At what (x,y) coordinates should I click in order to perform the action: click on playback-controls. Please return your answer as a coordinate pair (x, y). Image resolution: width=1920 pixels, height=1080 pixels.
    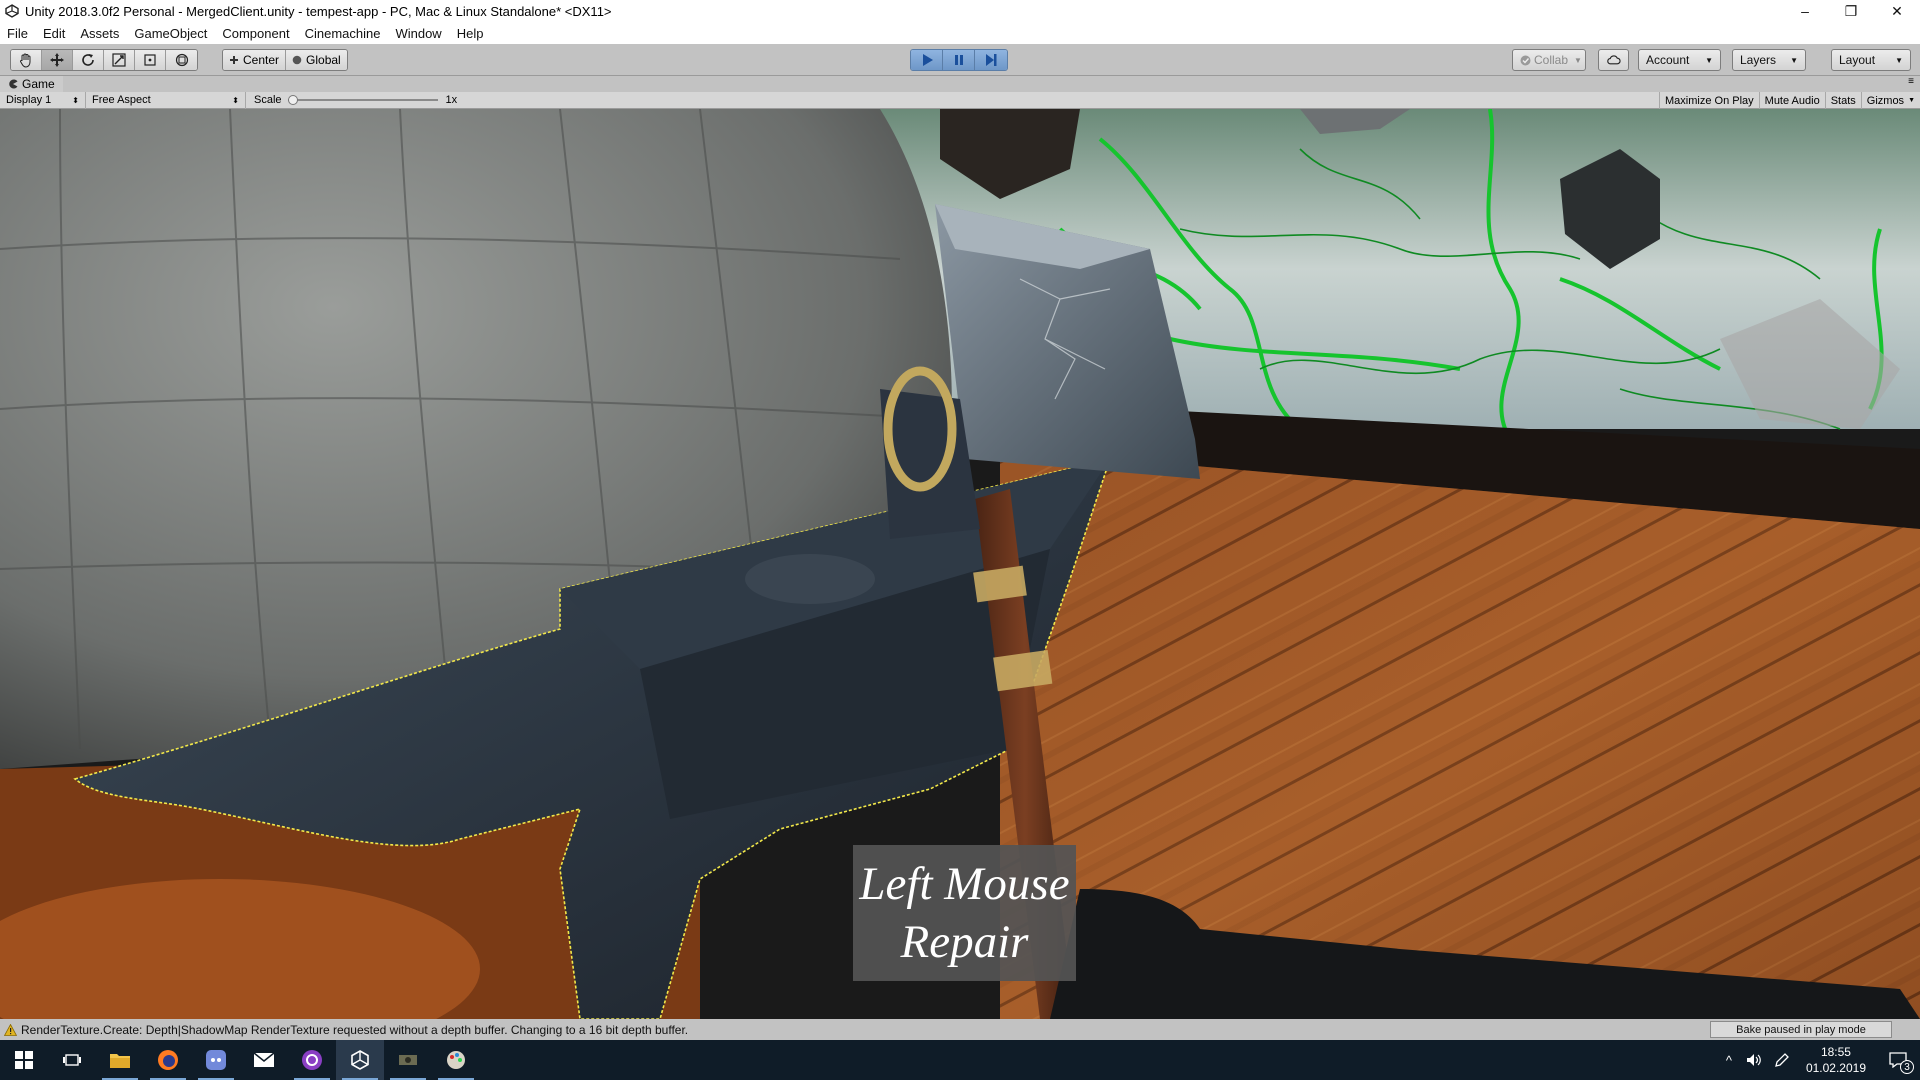
    Looking at the image, I should click on (959, 60).